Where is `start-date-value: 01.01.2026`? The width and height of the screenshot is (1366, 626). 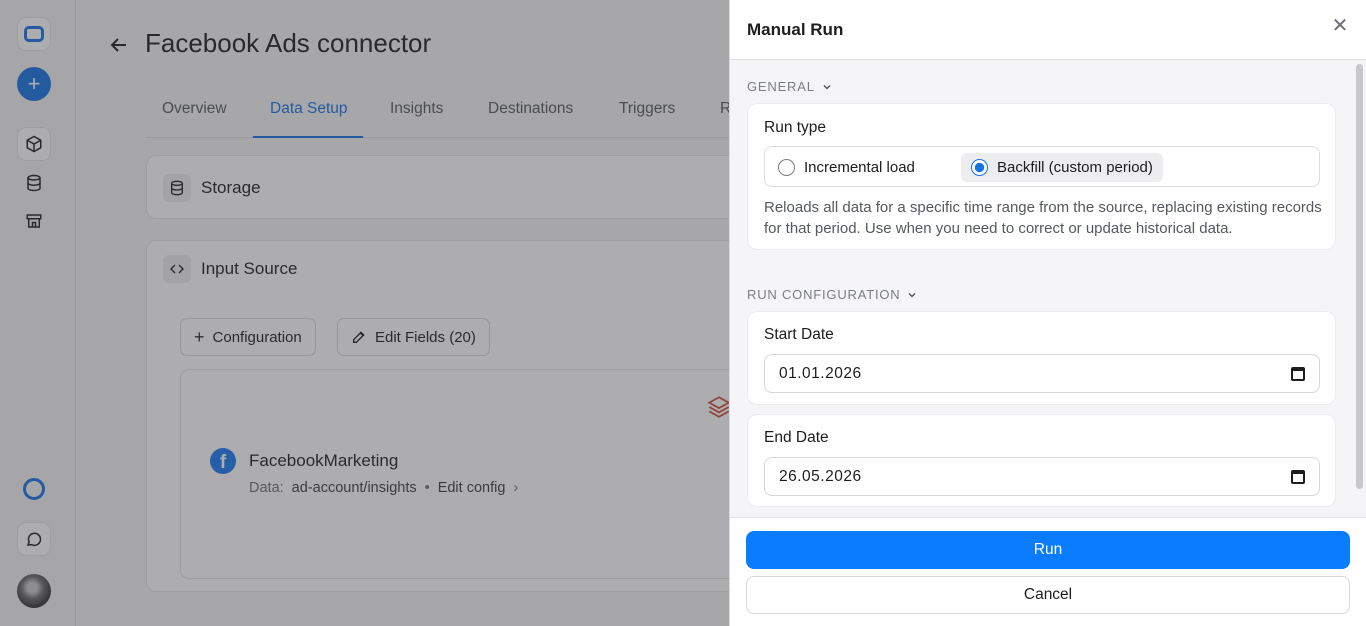 start-date-value: 01.01.2026 is located at coordinates (820, 373).